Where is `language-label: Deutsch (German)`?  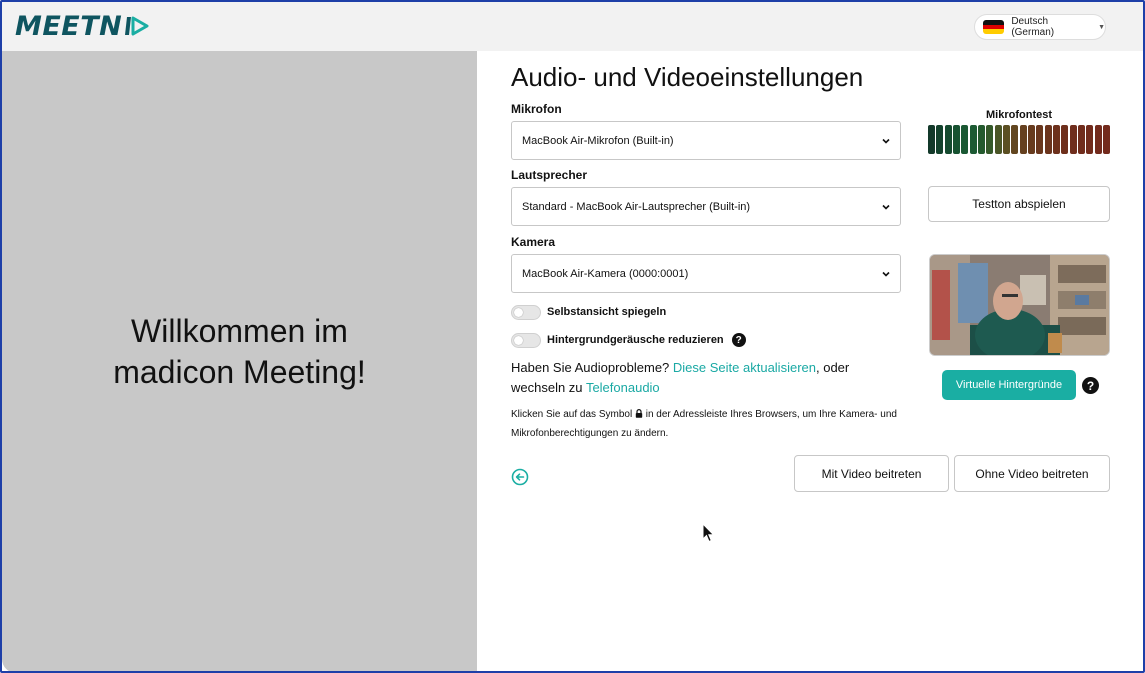
language-label: Deutsch (German) is located at coordinates (1033, 27).